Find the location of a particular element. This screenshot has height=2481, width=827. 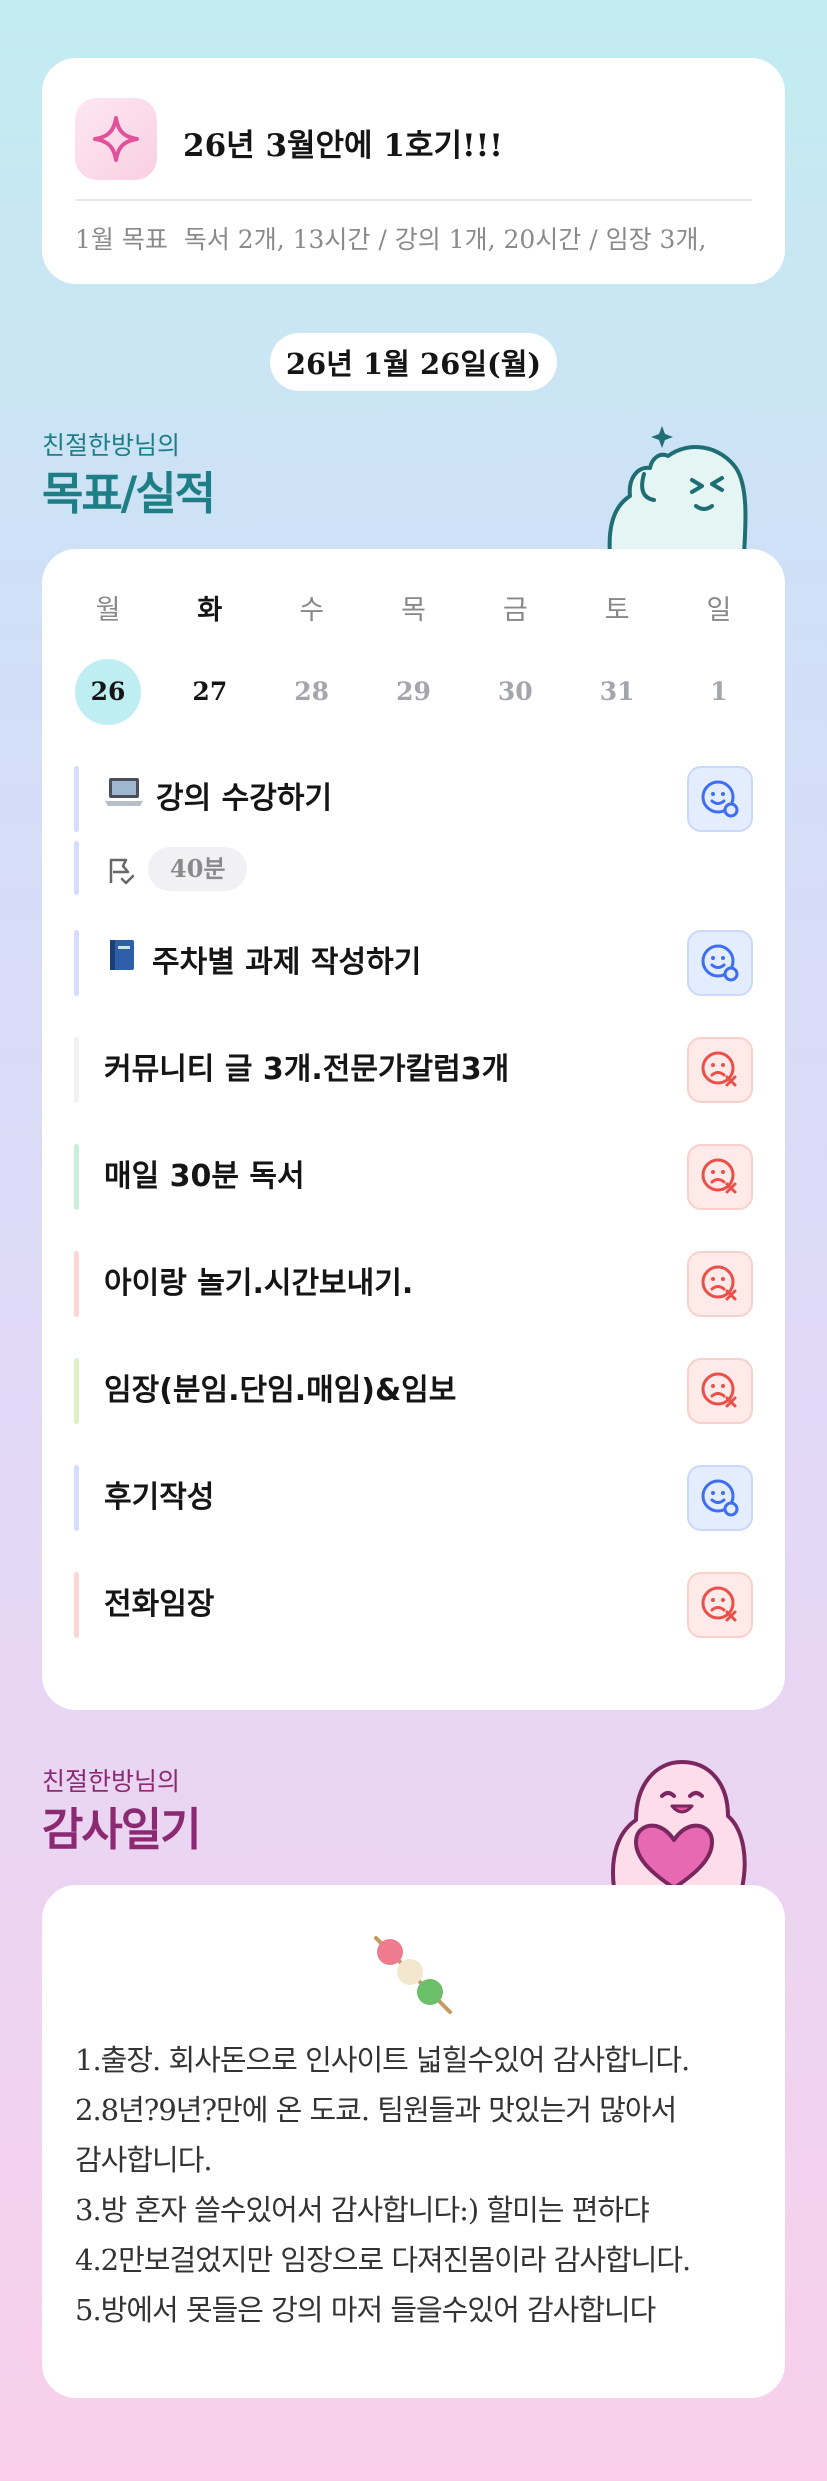

task-name: 주차별 과제 작성하기 is located at coordinates (262, 963).